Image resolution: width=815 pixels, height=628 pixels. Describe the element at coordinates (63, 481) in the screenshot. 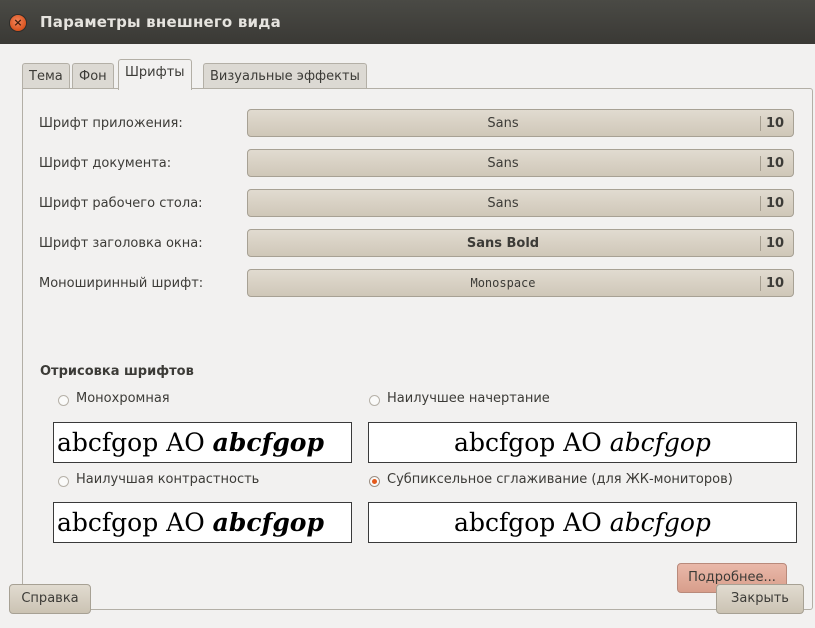

I see `best-contrast-radio` at that location.